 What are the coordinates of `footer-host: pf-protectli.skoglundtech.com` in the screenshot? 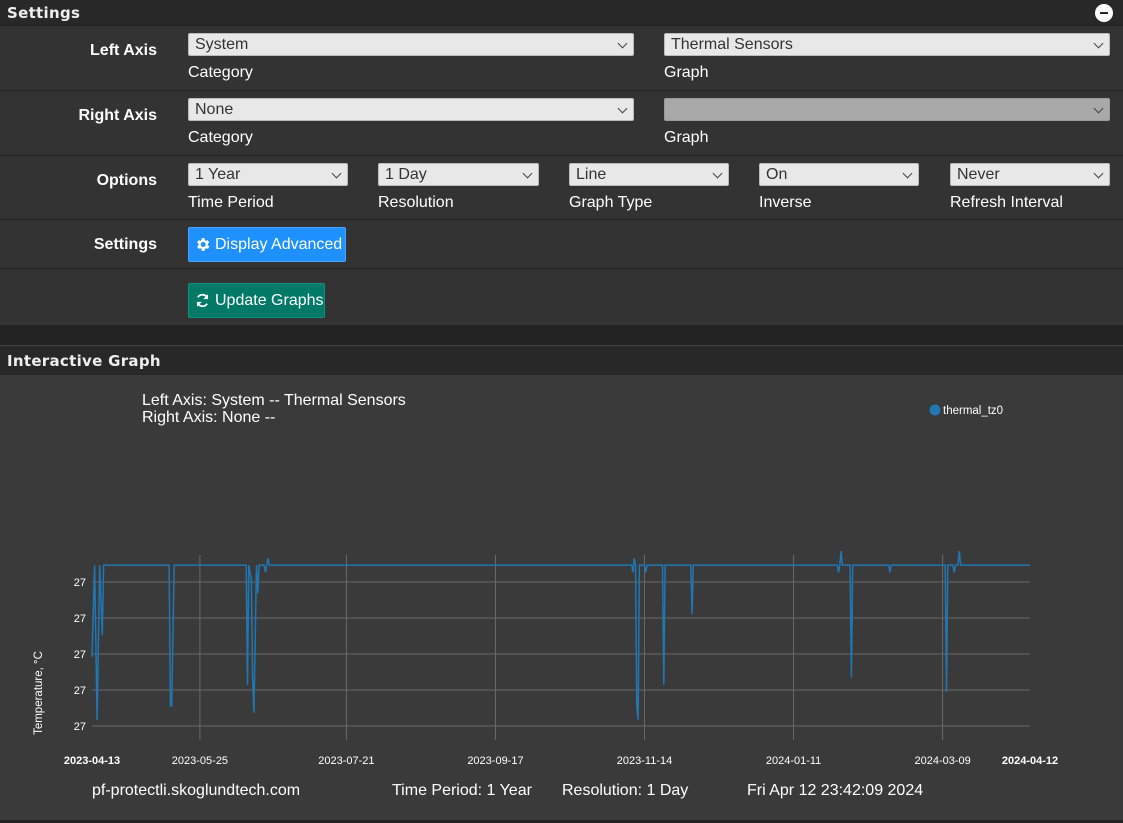 It's located at (196, 790).